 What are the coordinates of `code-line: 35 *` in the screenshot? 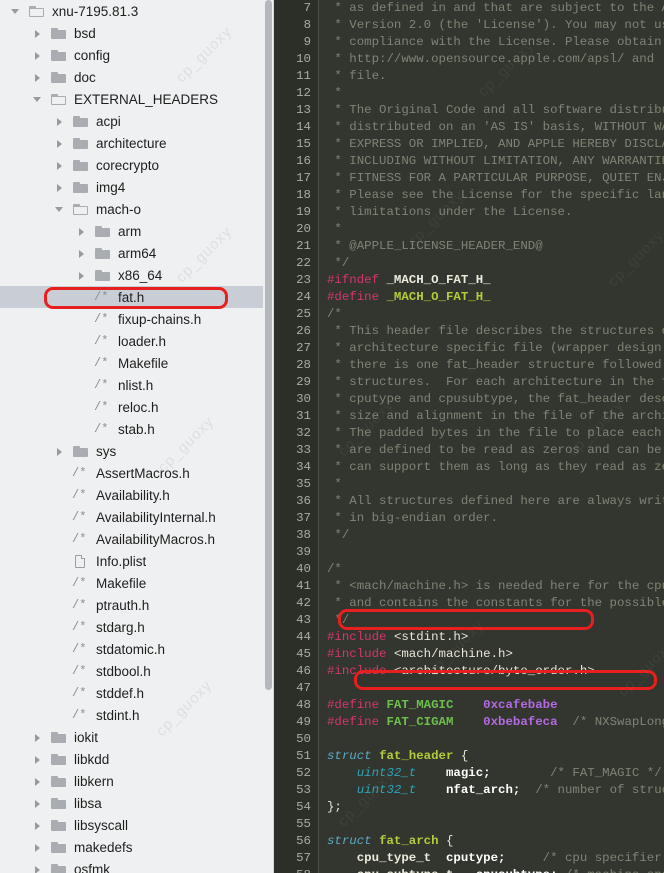 It's located at (469, 484).